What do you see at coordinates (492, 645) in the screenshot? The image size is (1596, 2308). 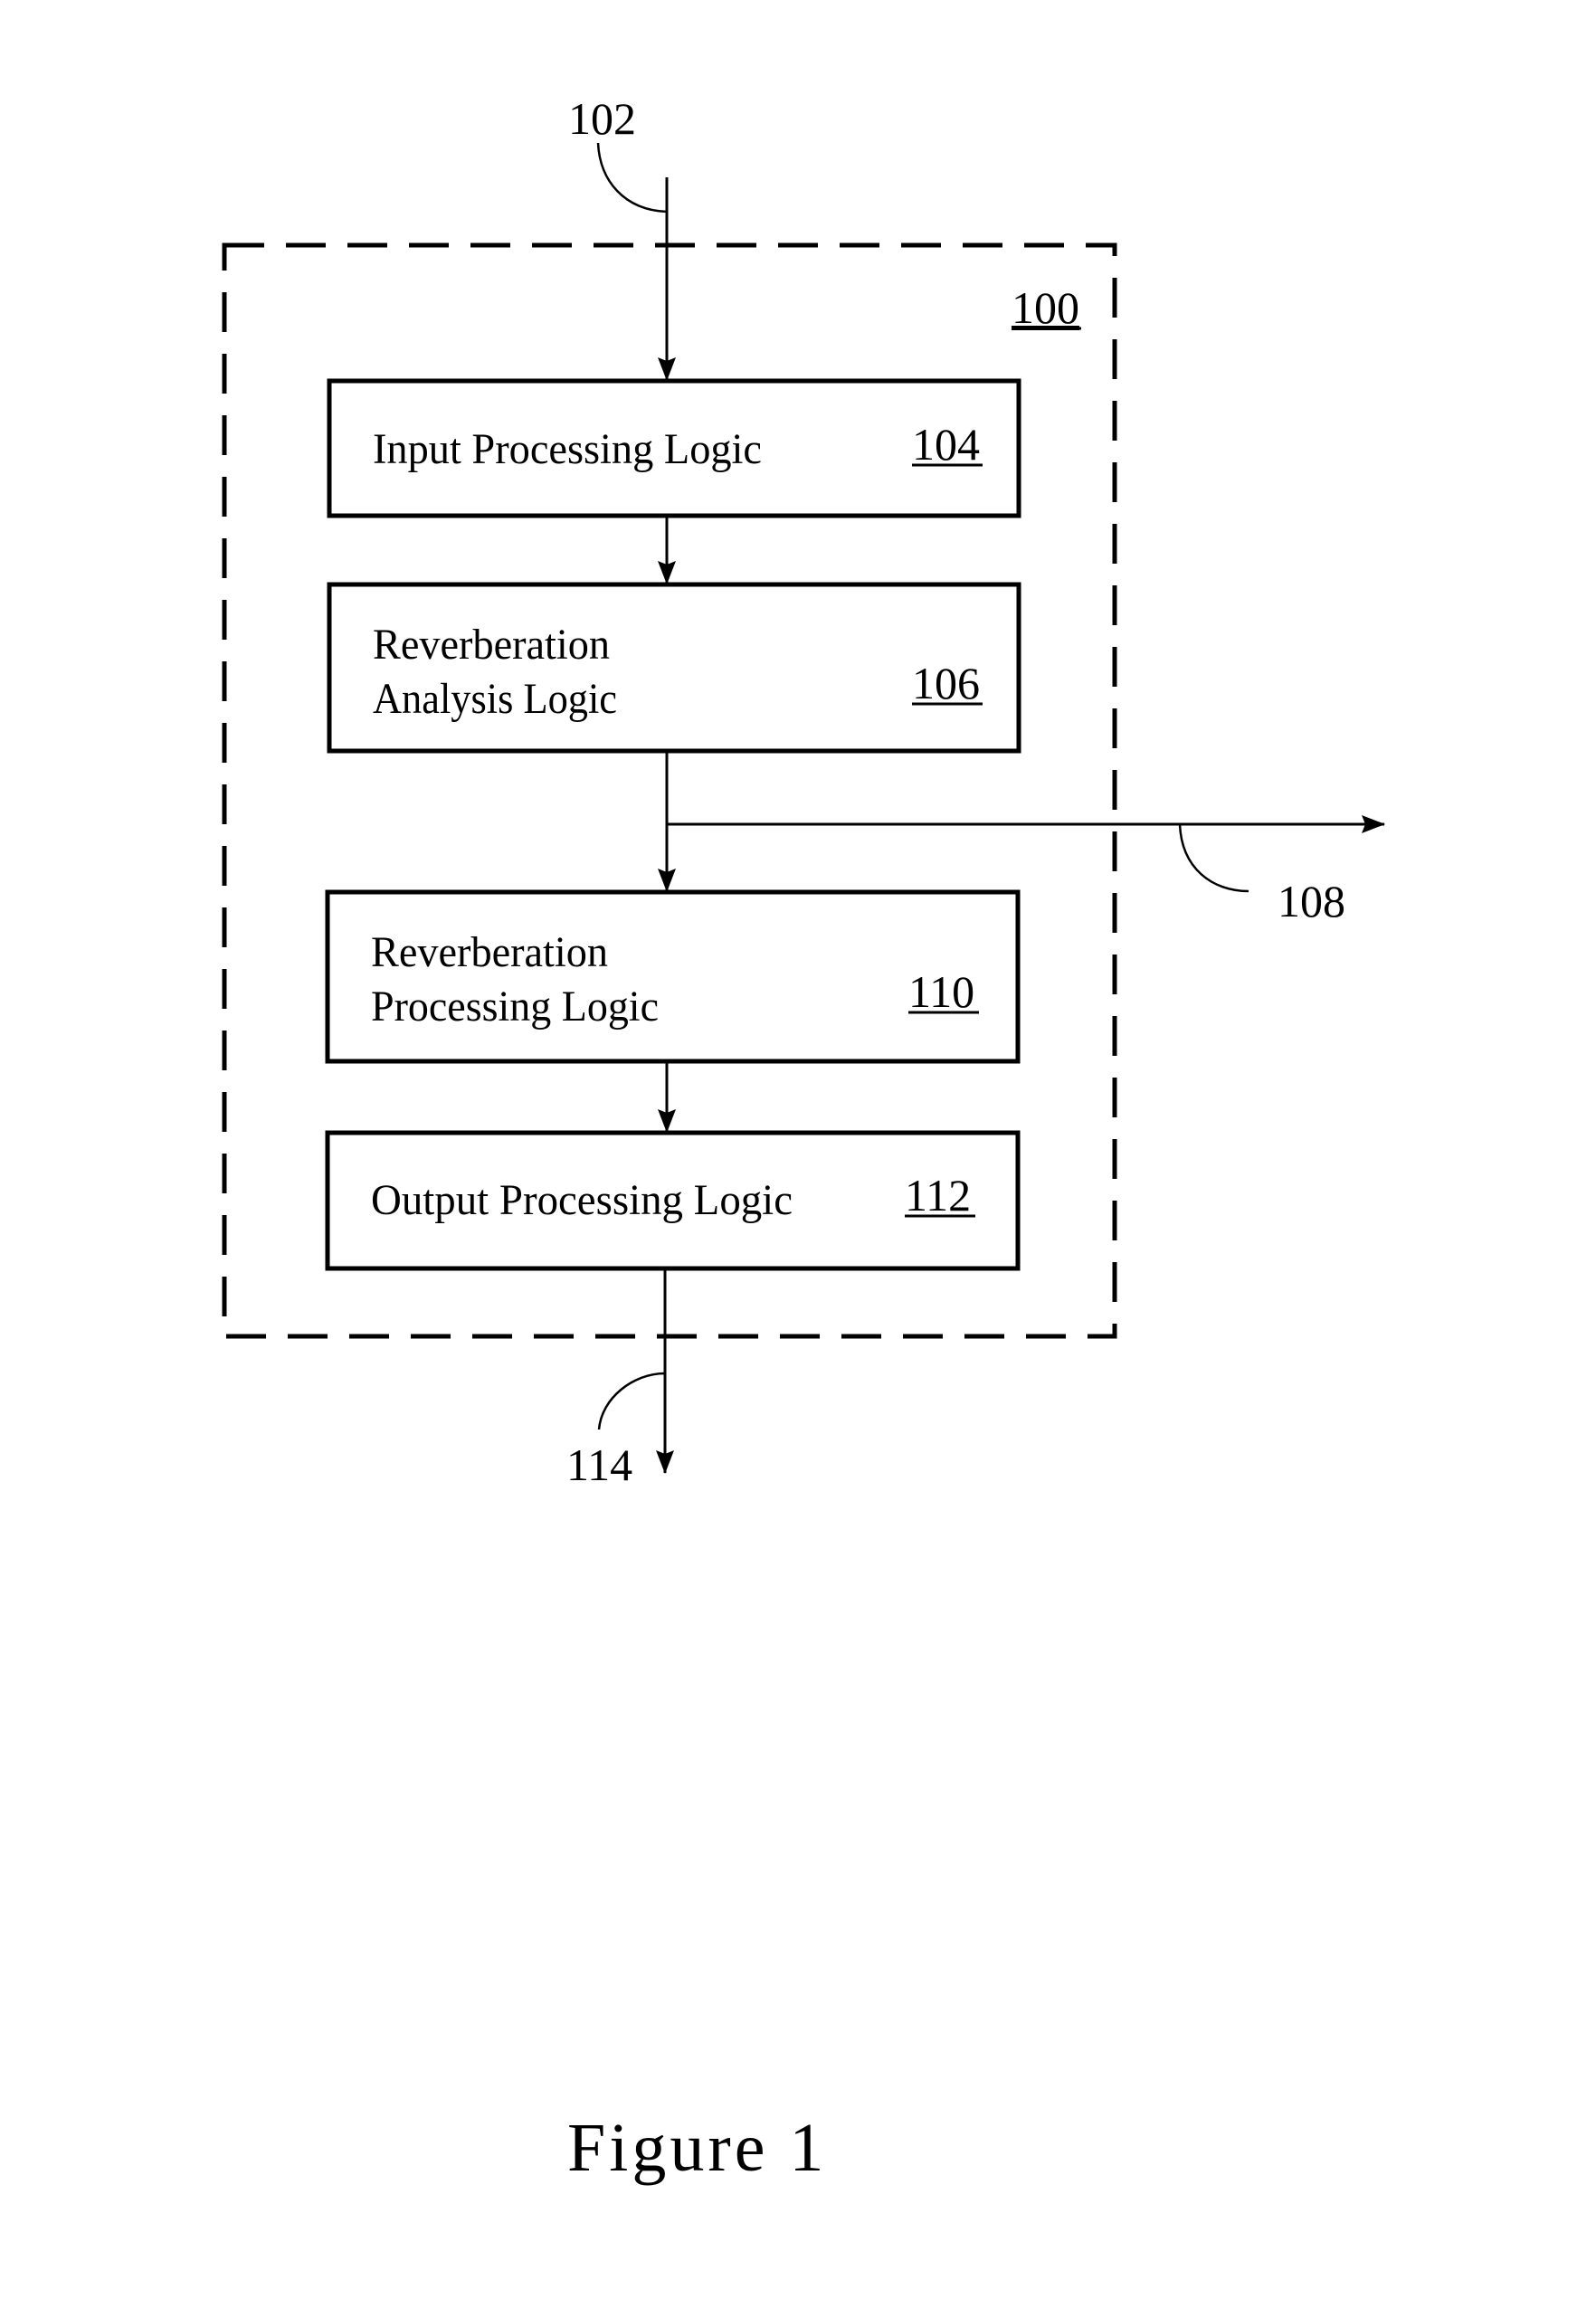 I see `block-reverberation-analysis-label-line1: Reverberation` at bounding box center [492, 645].